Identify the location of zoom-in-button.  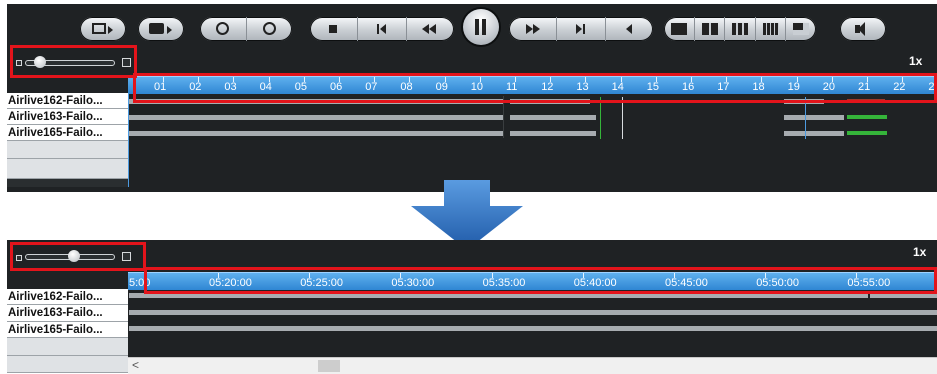
(270, 29).